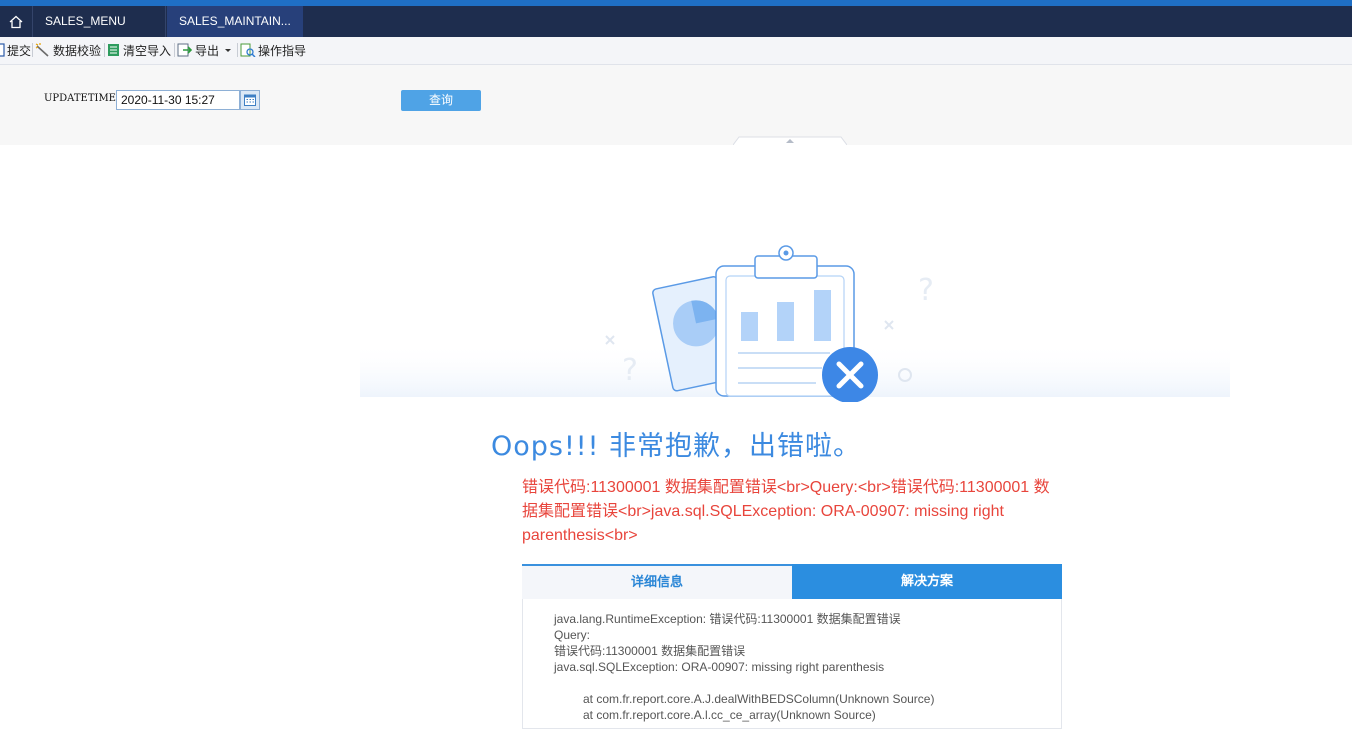 This screenshot has width=1352, height=729. I want to click on error-clipboard-illustration: ? ?, so click(795, 323).